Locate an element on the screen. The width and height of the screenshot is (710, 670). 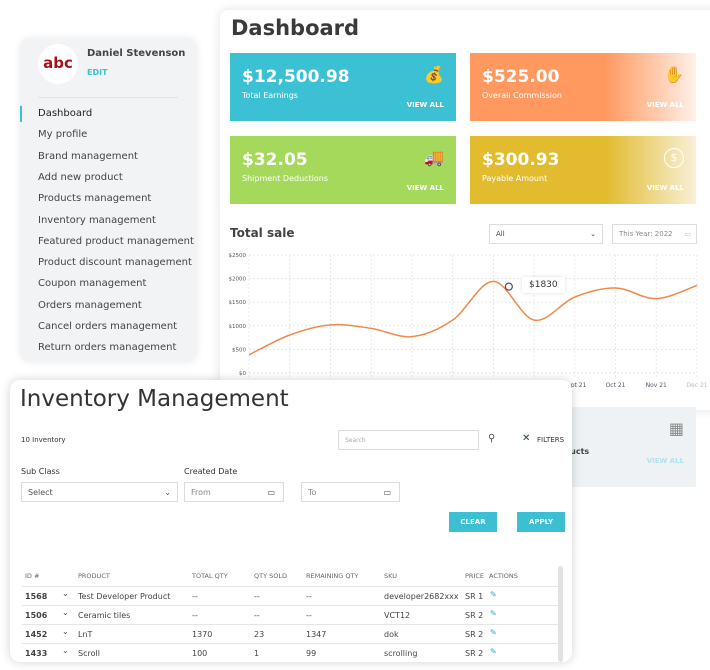
cell: developer2682xxx is located at coordinates (421, 596).